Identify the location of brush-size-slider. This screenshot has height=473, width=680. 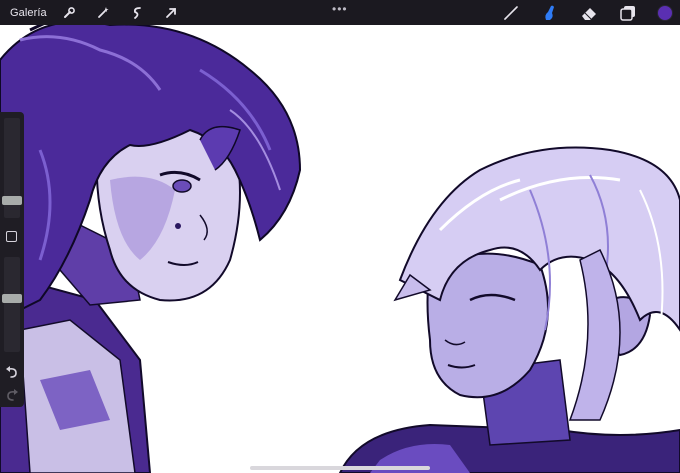
(12, 168).